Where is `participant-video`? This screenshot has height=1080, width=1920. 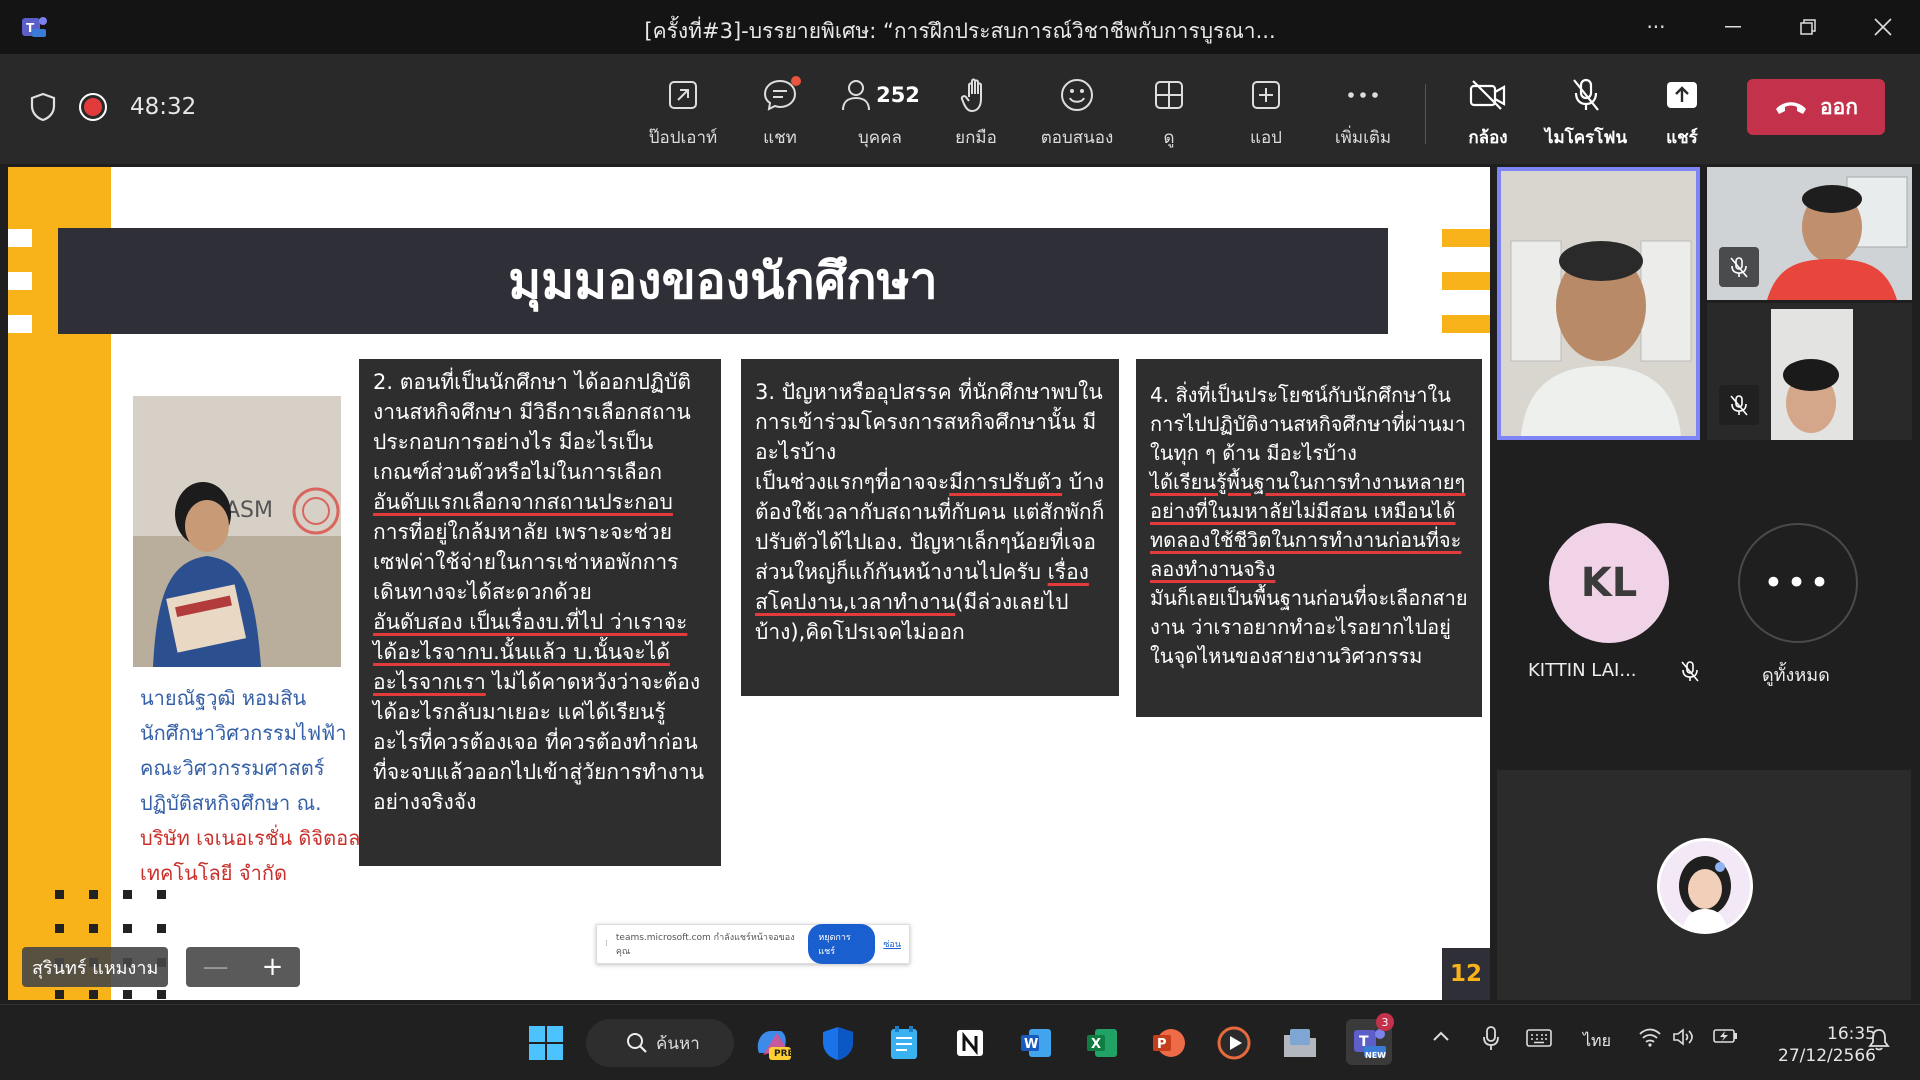 participant-video is located at coordinates (1598, 303).